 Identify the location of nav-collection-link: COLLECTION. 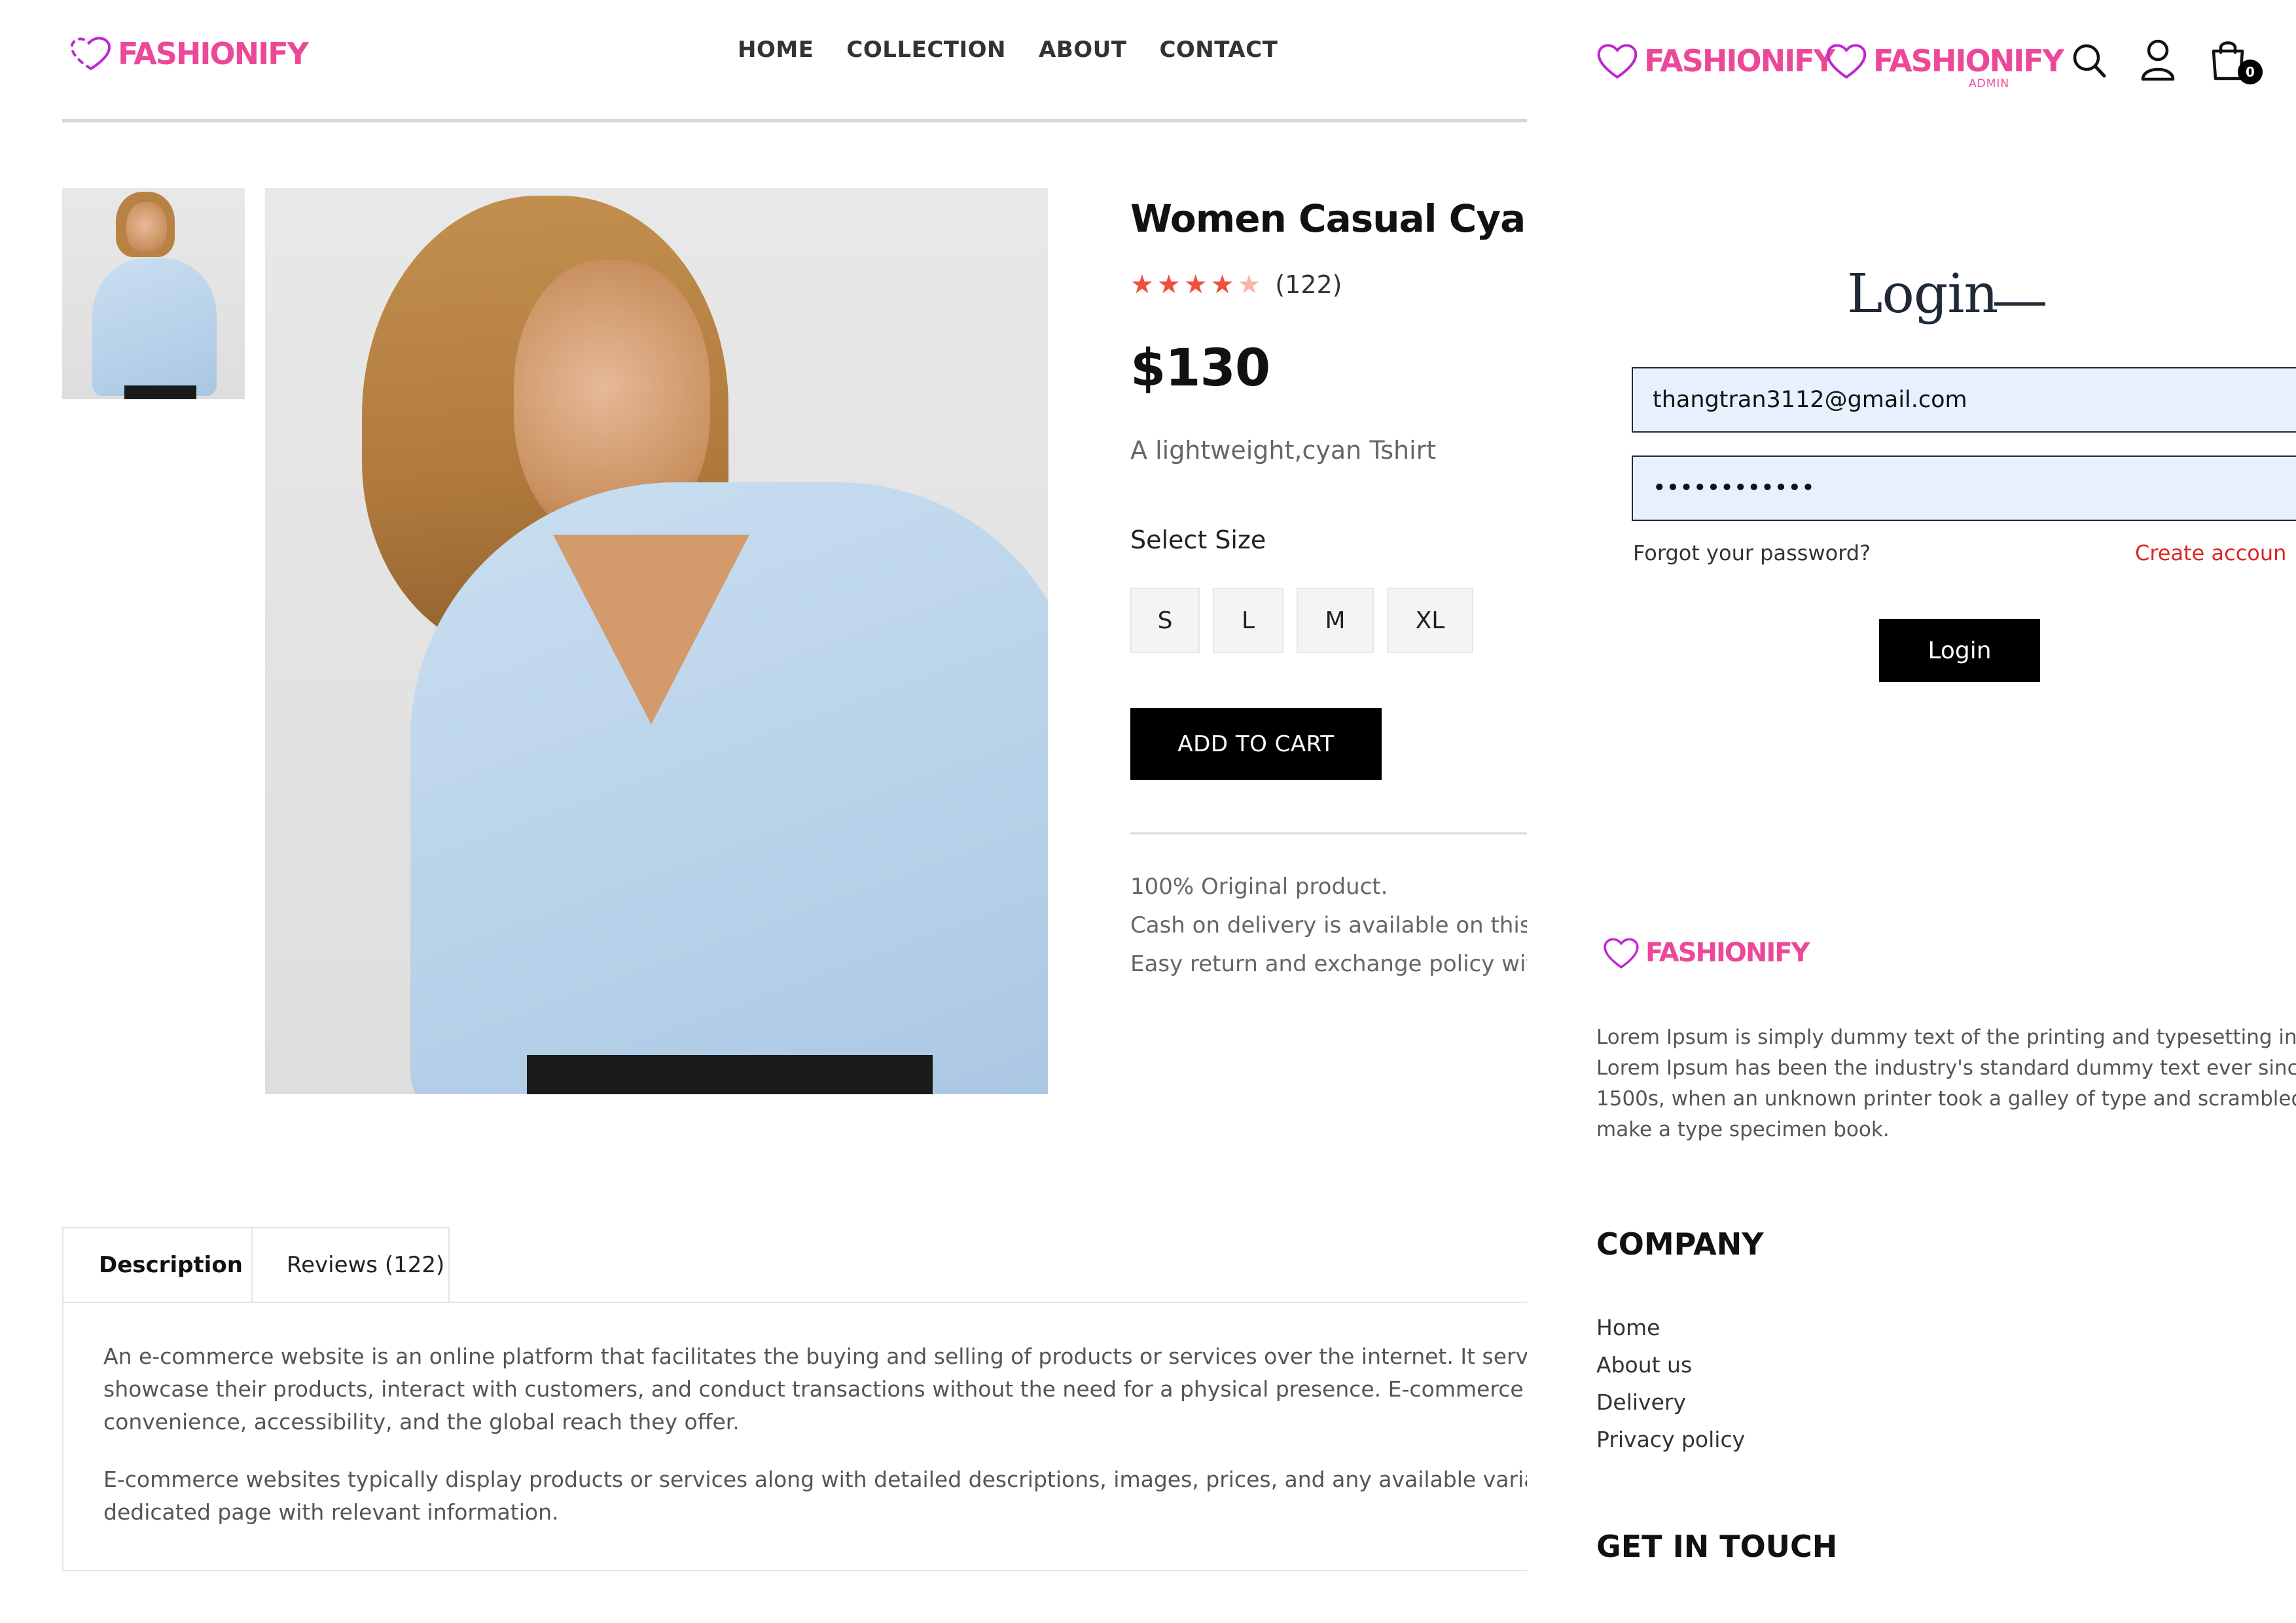
(926, 50).